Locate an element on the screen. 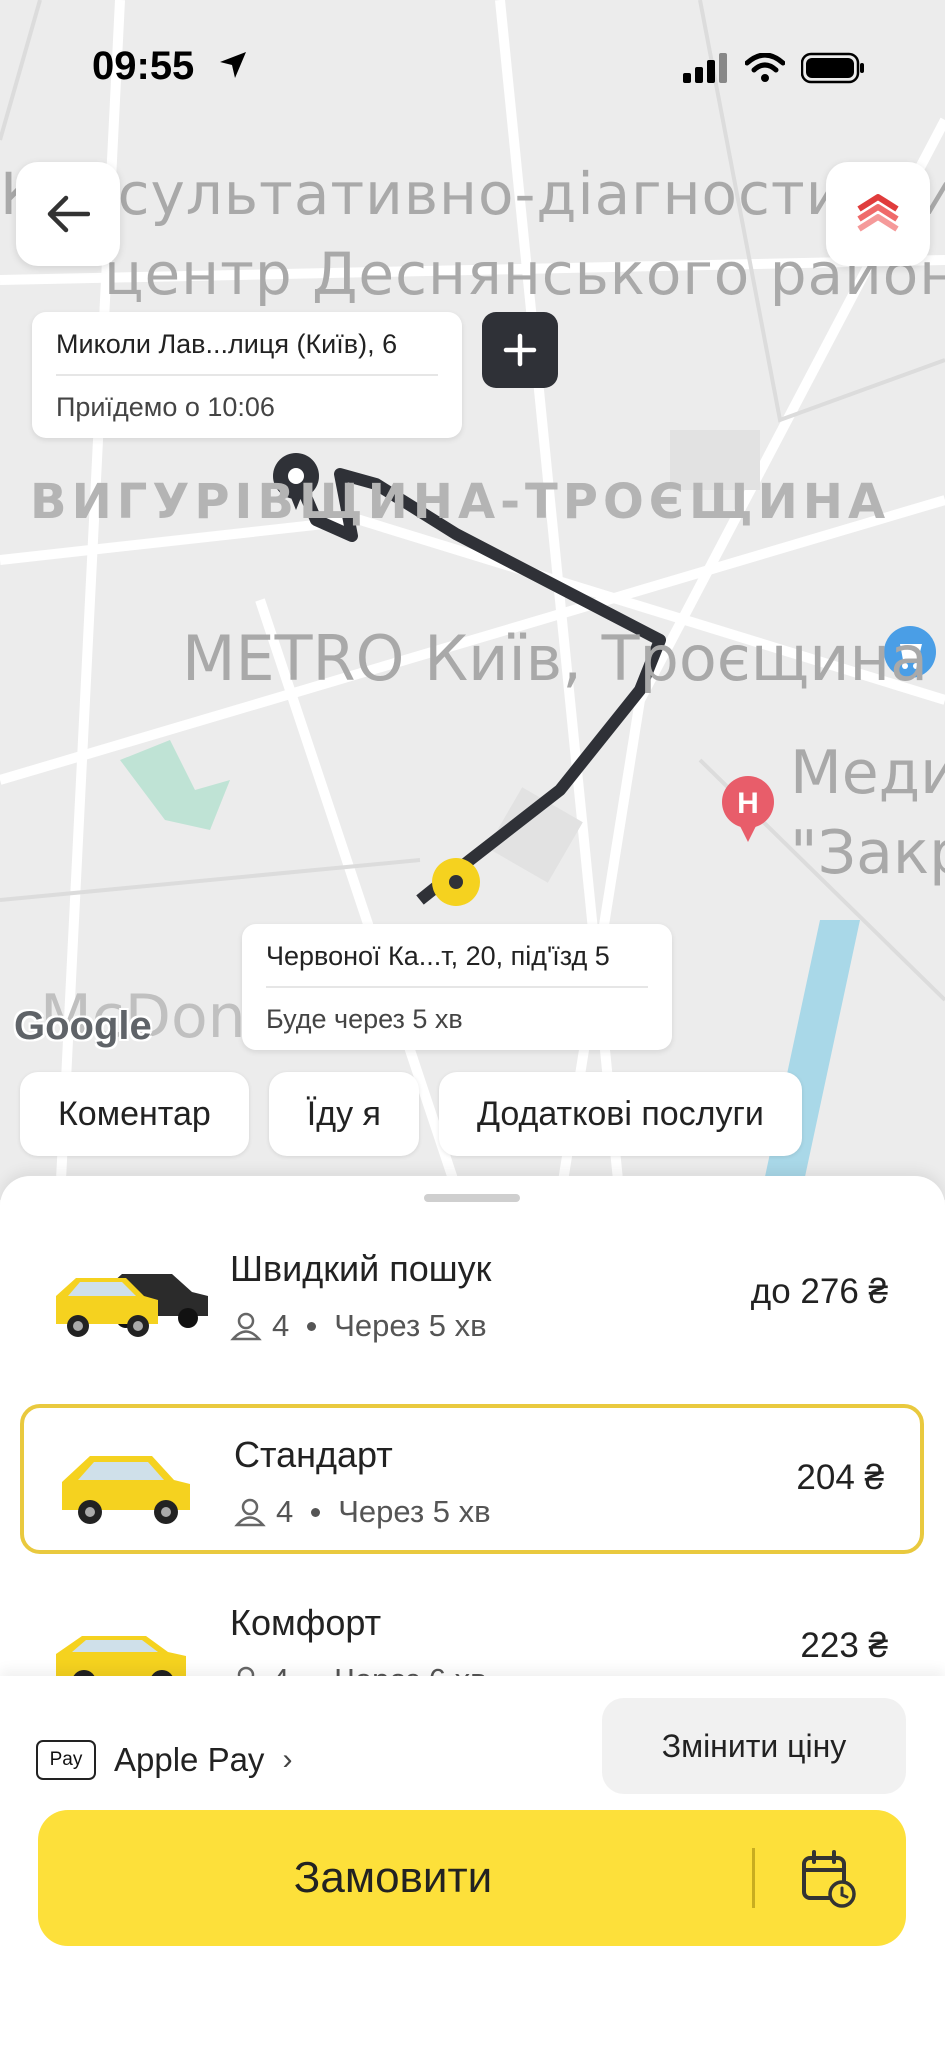 The image size is (945, 2048). pickup-pin-icon is located at coordinates (456, 882).